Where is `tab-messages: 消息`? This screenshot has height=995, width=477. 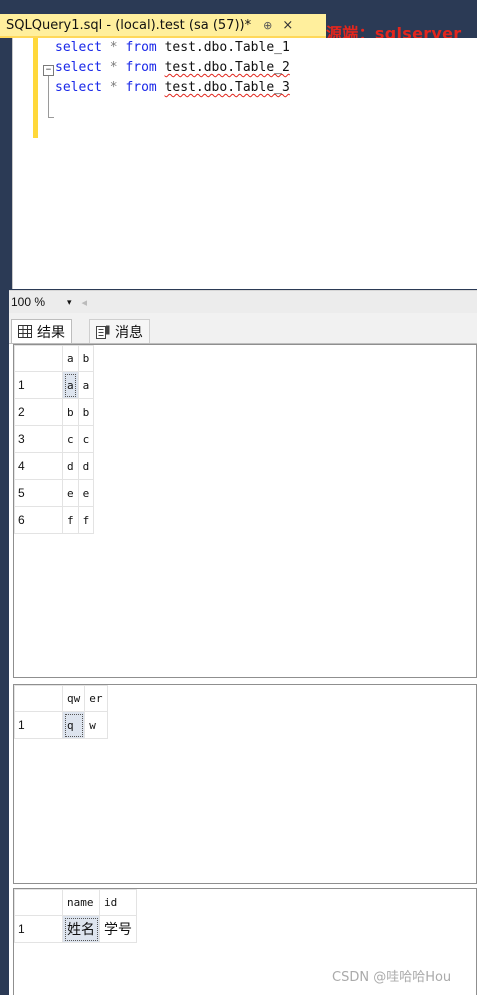 tab-messages: 消息 is located at coordinates (119, 331).